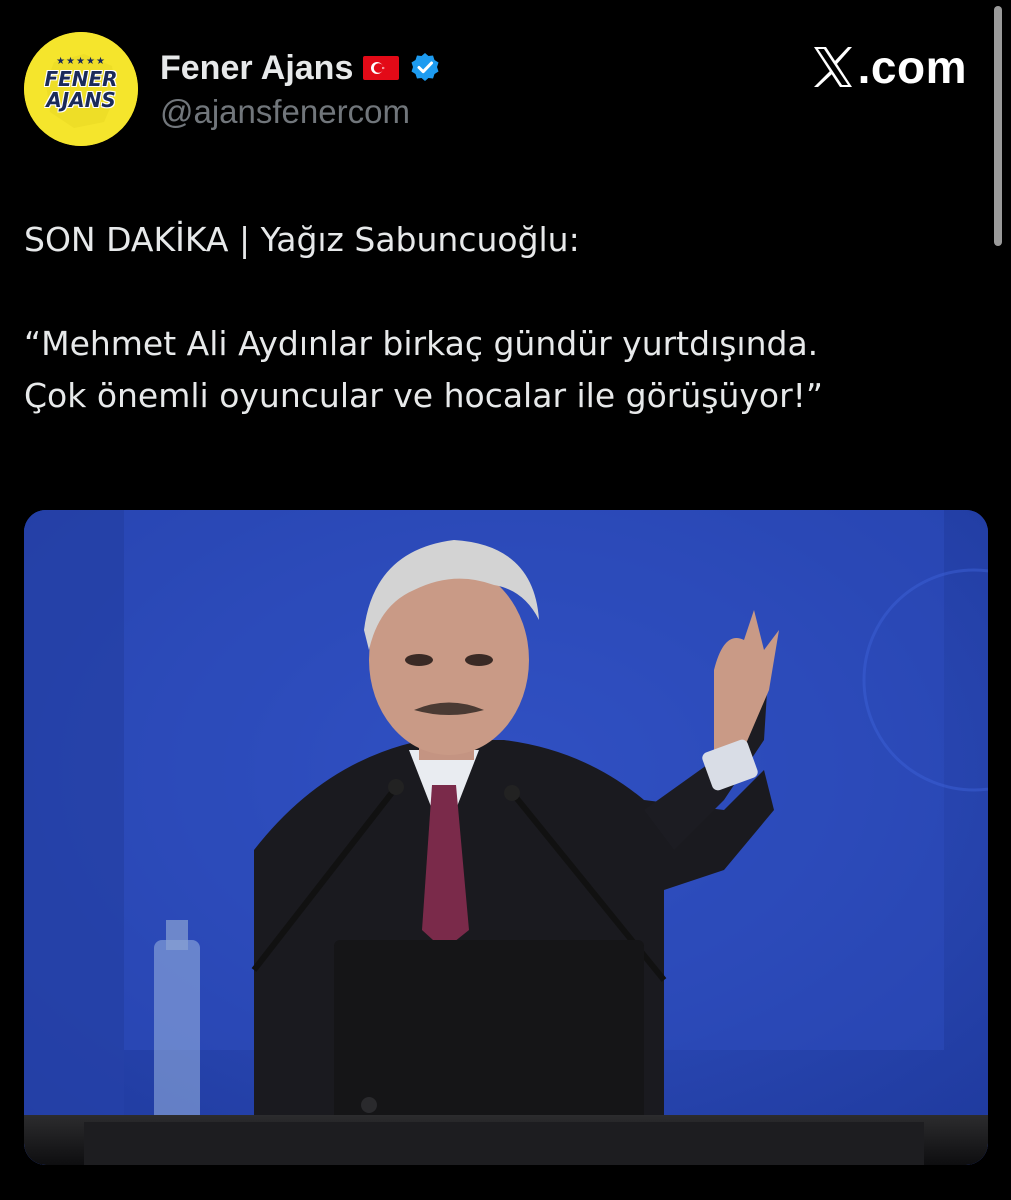  Describe the element at coordinates (285, 112) in the screenshot. I see `account-handle: @ajansfenercom` at that location.